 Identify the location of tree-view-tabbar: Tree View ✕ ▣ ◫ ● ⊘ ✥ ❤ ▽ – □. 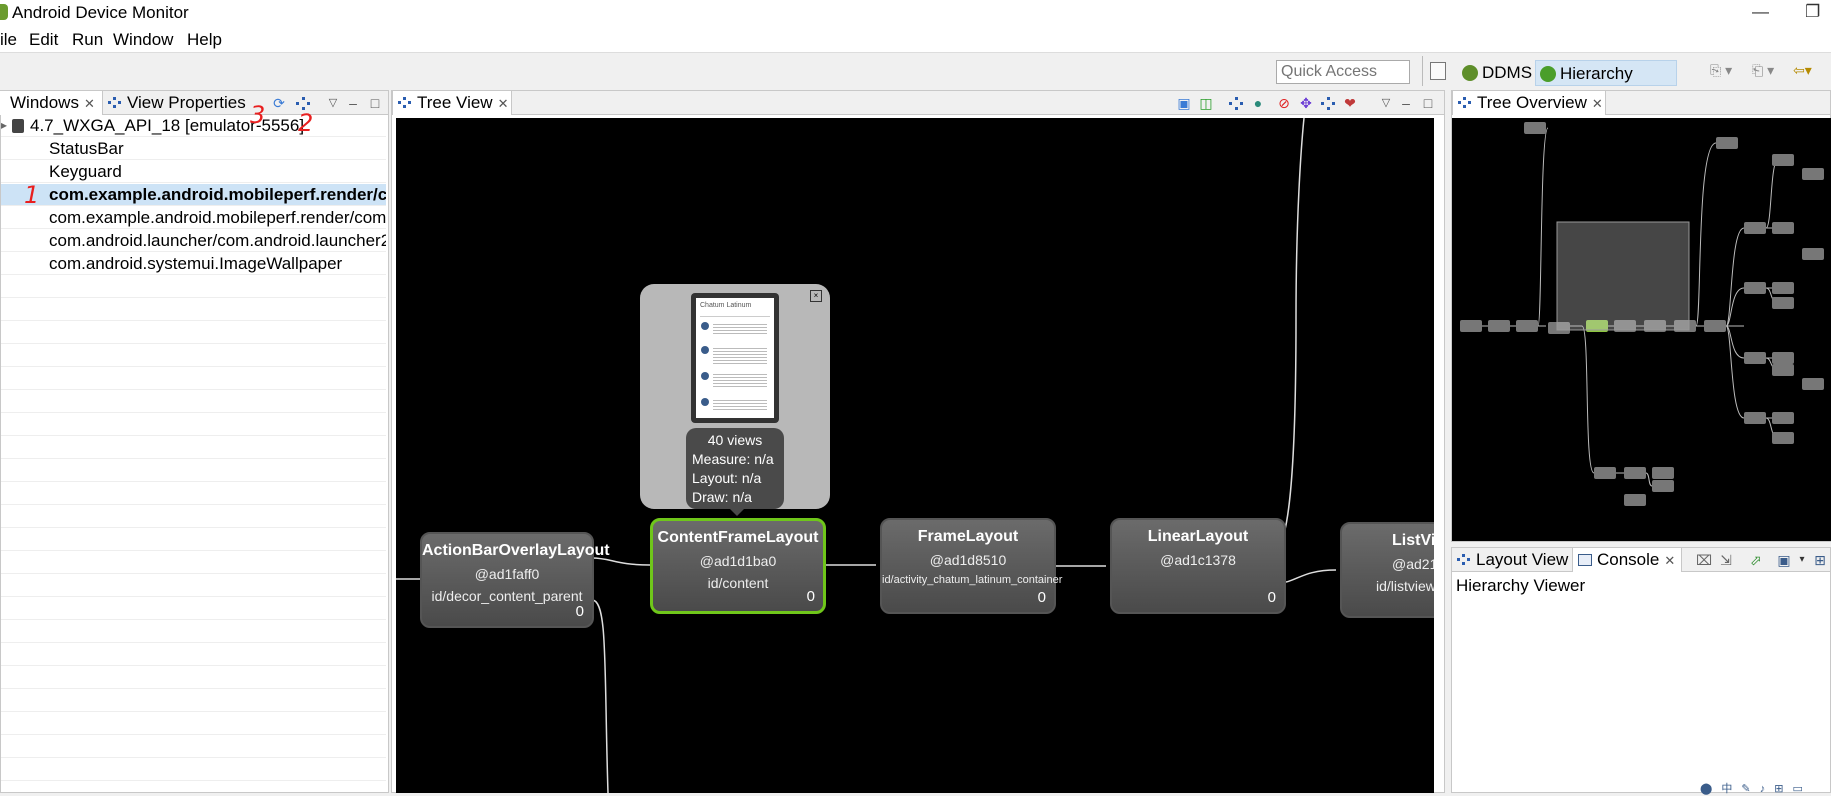
(918, 103).